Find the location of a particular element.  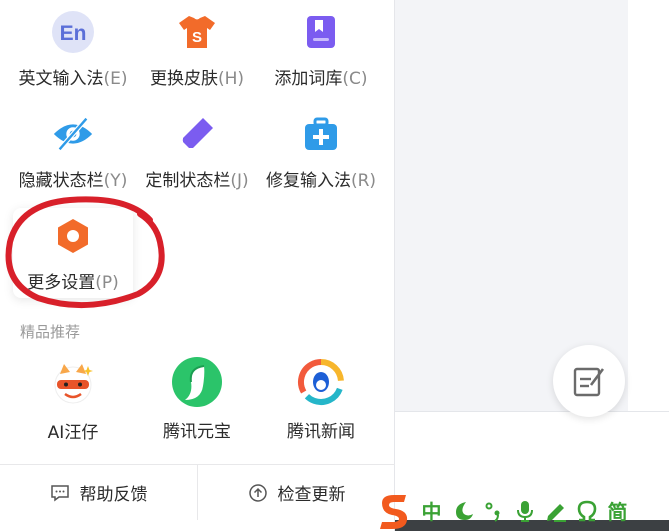

menu-item-label: 添加词库 is located at coordinates (308, 79).